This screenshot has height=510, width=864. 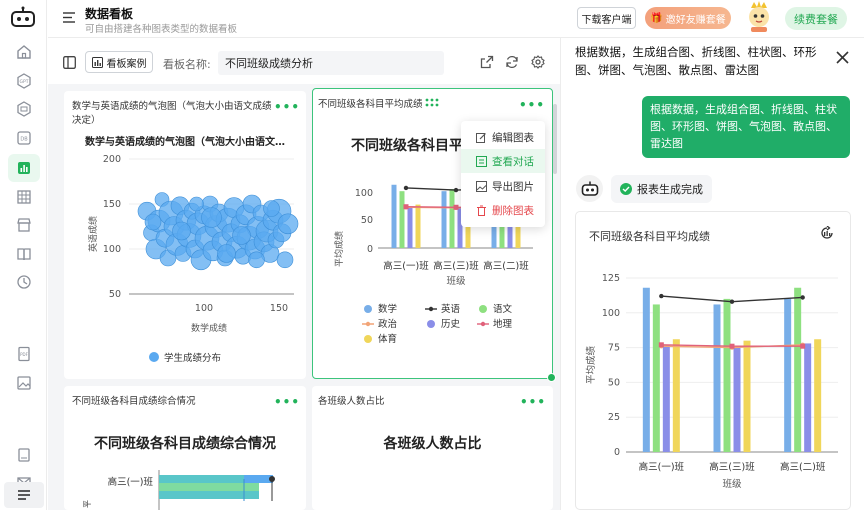 I want to click on card-header: 数学与英语成绩的气泡图（气泡大小由语文成绩决定）, so click(x=172, y=113).